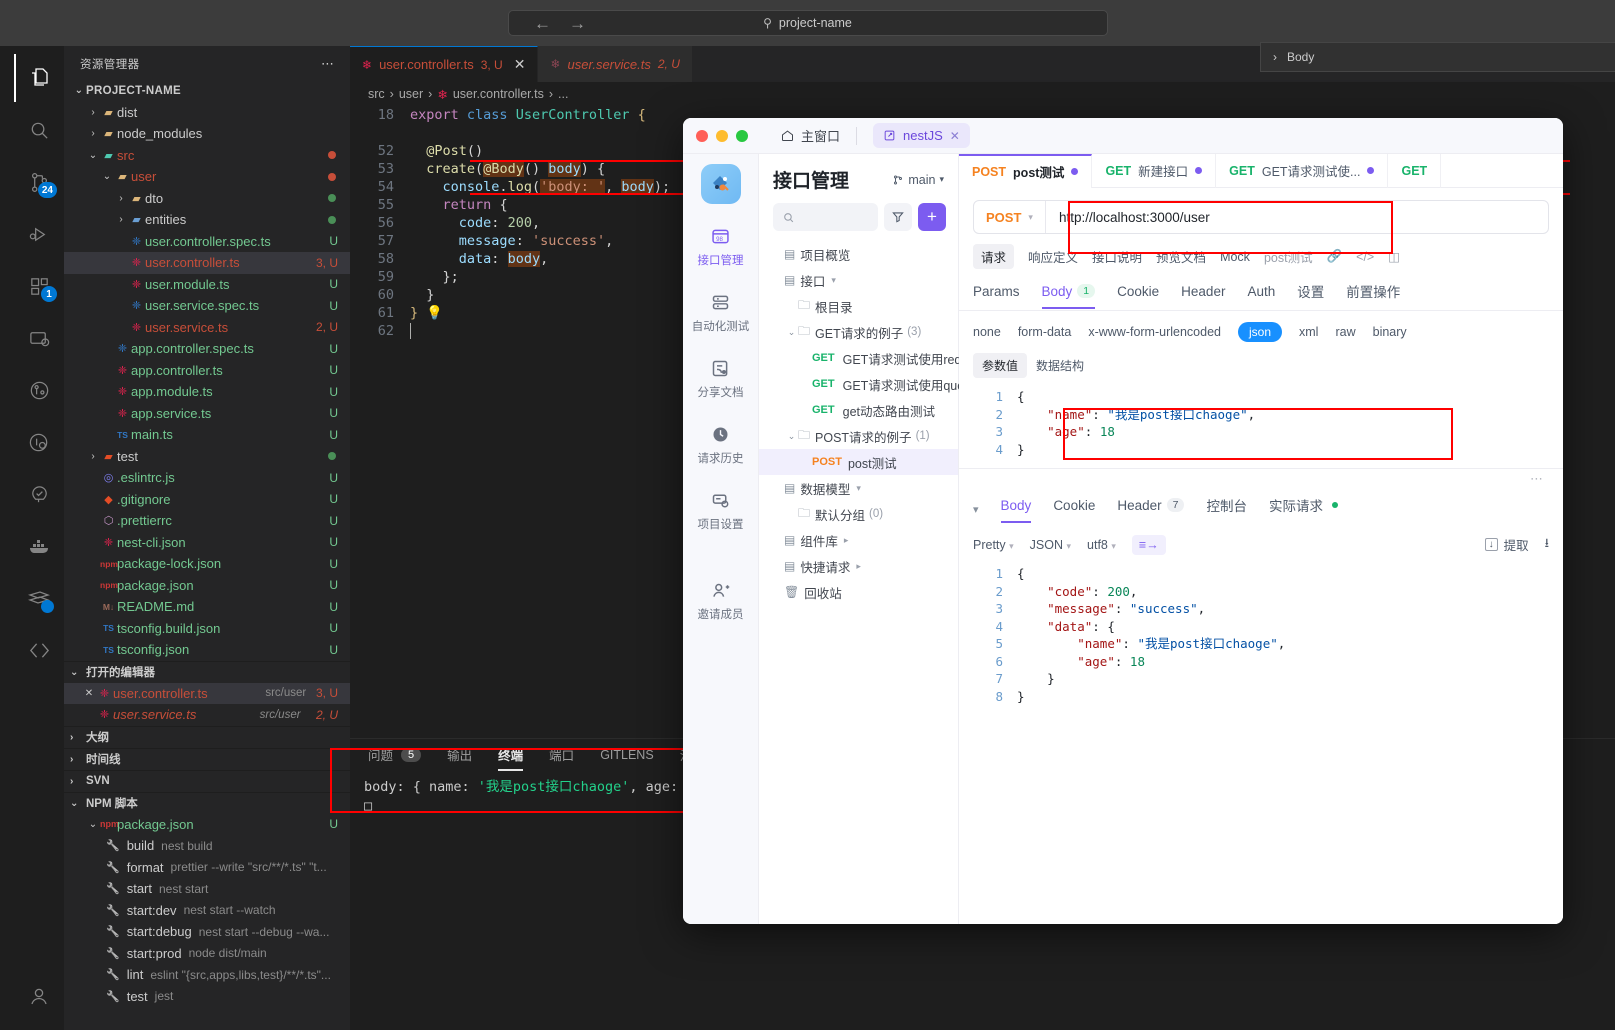  I want to click on breadcrumb-src: src, so click(376, 94).